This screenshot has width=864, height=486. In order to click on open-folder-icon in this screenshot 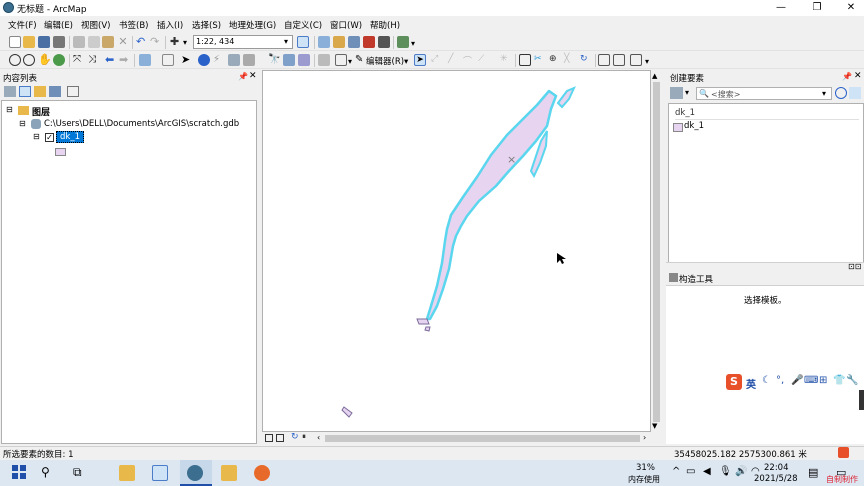, I will do `click(29, 42)`.